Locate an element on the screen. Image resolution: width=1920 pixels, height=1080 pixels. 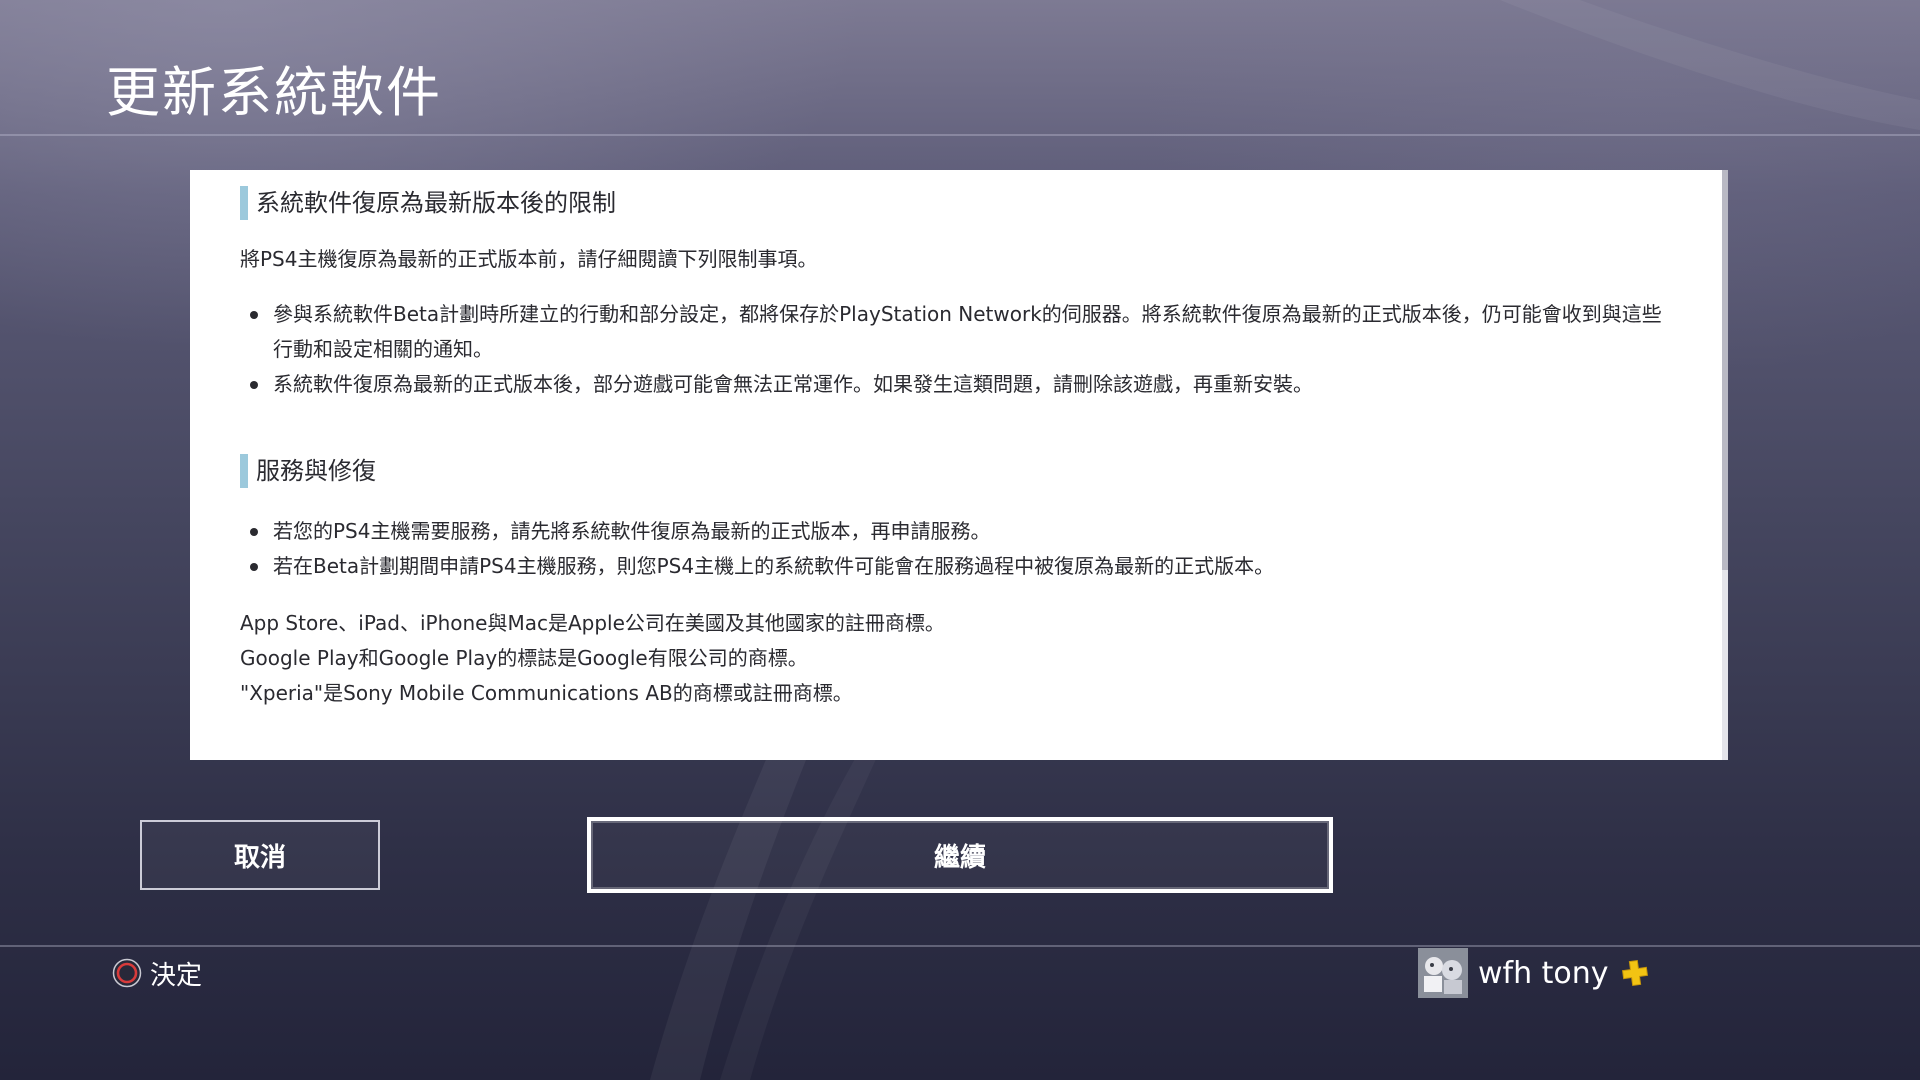
footer-hint-label: 決定 is located at coordinates (176, 975).